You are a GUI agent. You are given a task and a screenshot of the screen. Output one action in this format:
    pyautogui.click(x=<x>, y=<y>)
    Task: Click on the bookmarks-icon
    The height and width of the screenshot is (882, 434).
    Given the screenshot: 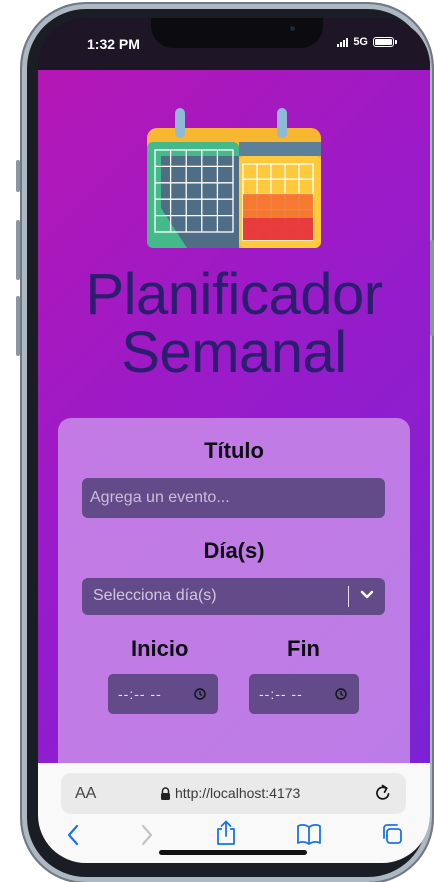 What is the action you would take?
    pyautogui.click(x=309, y=834)
    